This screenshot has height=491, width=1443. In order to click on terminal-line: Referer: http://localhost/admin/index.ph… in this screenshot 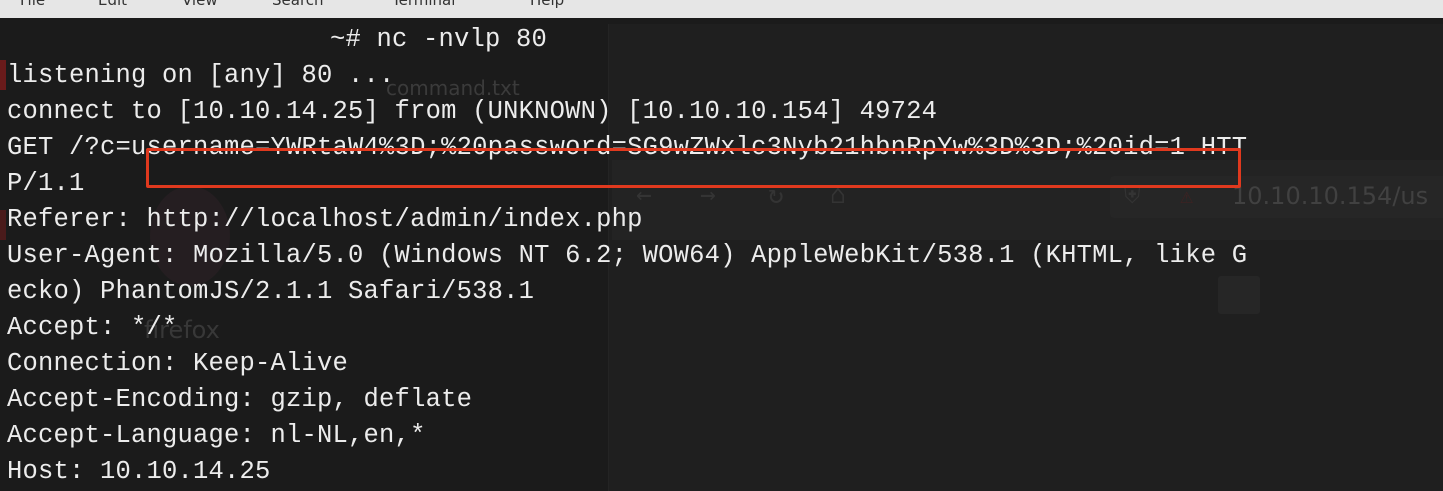, I will do `click(325, 219)`.